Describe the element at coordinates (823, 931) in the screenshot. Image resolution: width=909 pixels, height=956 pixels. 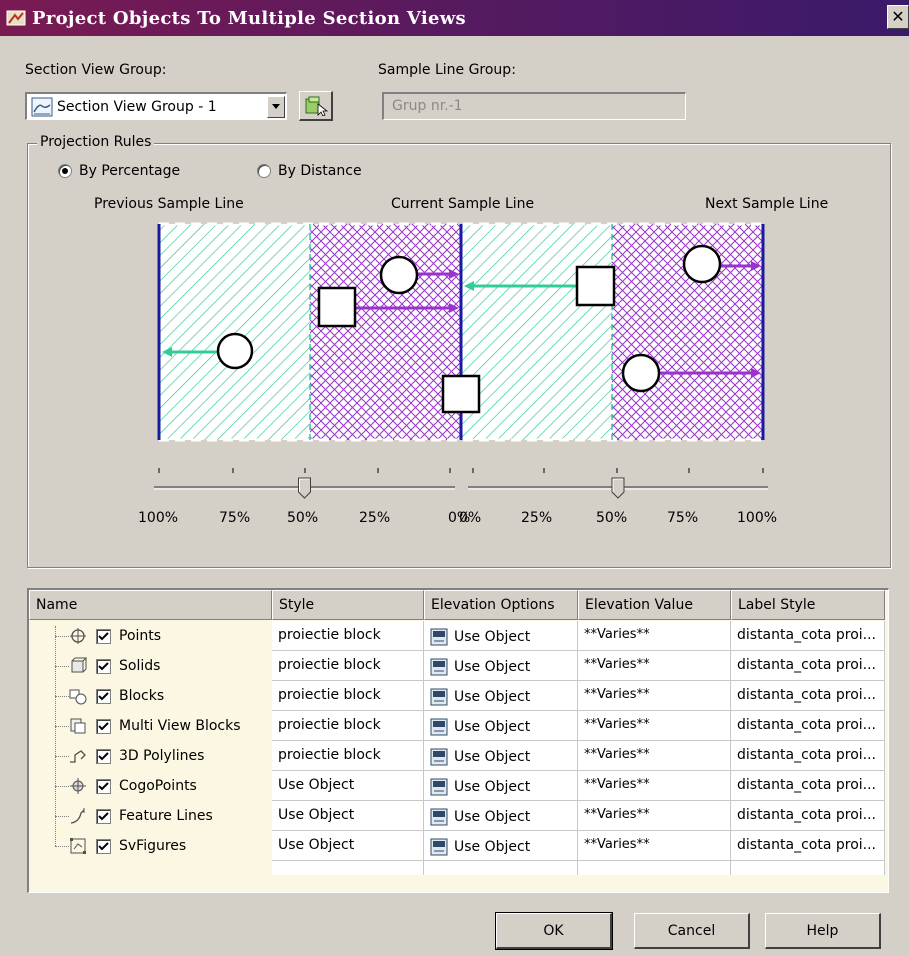
I see `help-button: Help` at that location.